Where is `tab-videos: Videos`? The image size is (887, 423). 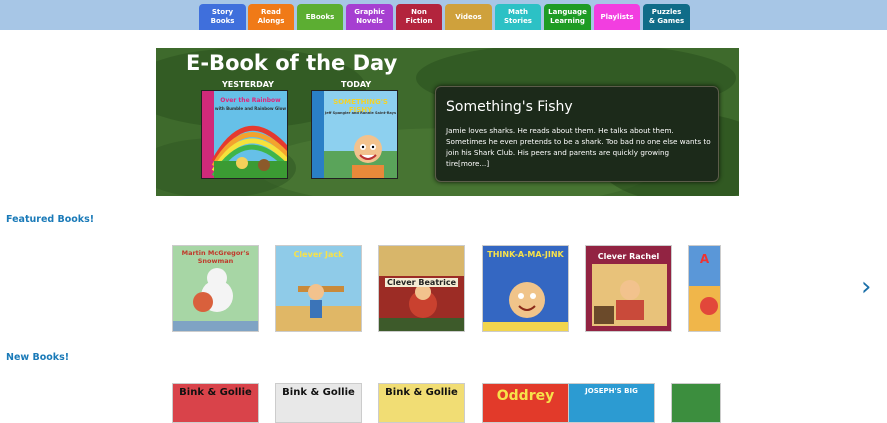
tab-videos: Videos is located at coordinates (468, 17).